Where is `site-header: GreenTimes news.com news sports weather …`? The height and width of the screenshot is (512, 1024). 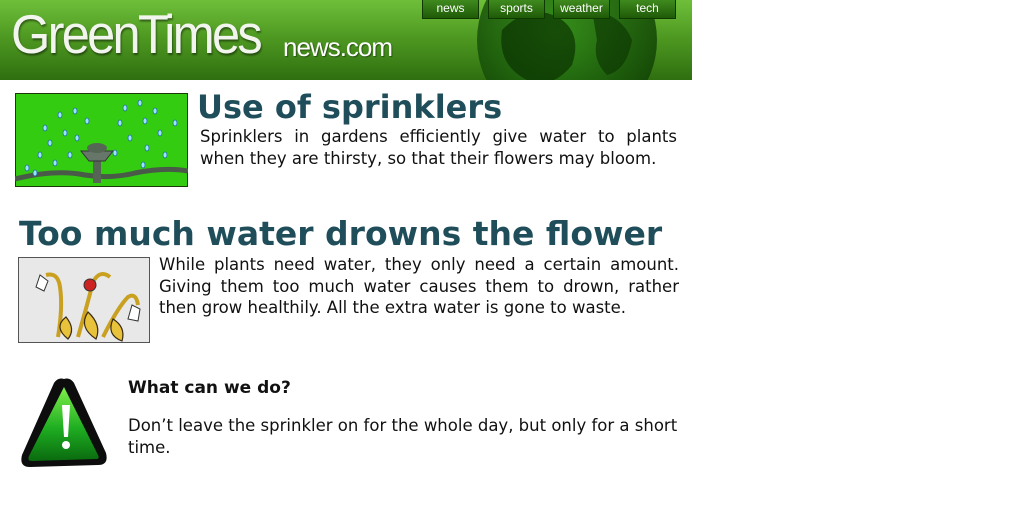 site-header: GreenTimes news.com news sports weather … is located at coordinates (346, 40).